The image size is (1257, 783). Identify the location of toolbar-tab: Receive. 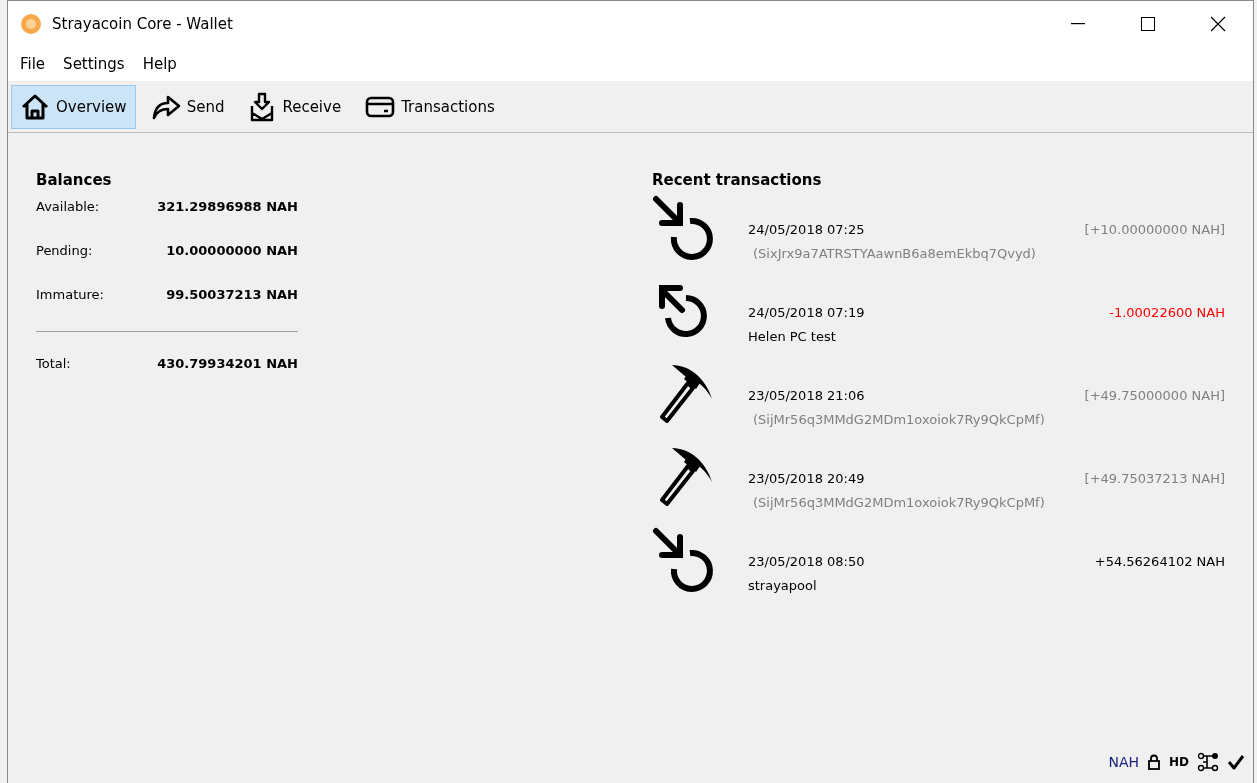
(295, 106).